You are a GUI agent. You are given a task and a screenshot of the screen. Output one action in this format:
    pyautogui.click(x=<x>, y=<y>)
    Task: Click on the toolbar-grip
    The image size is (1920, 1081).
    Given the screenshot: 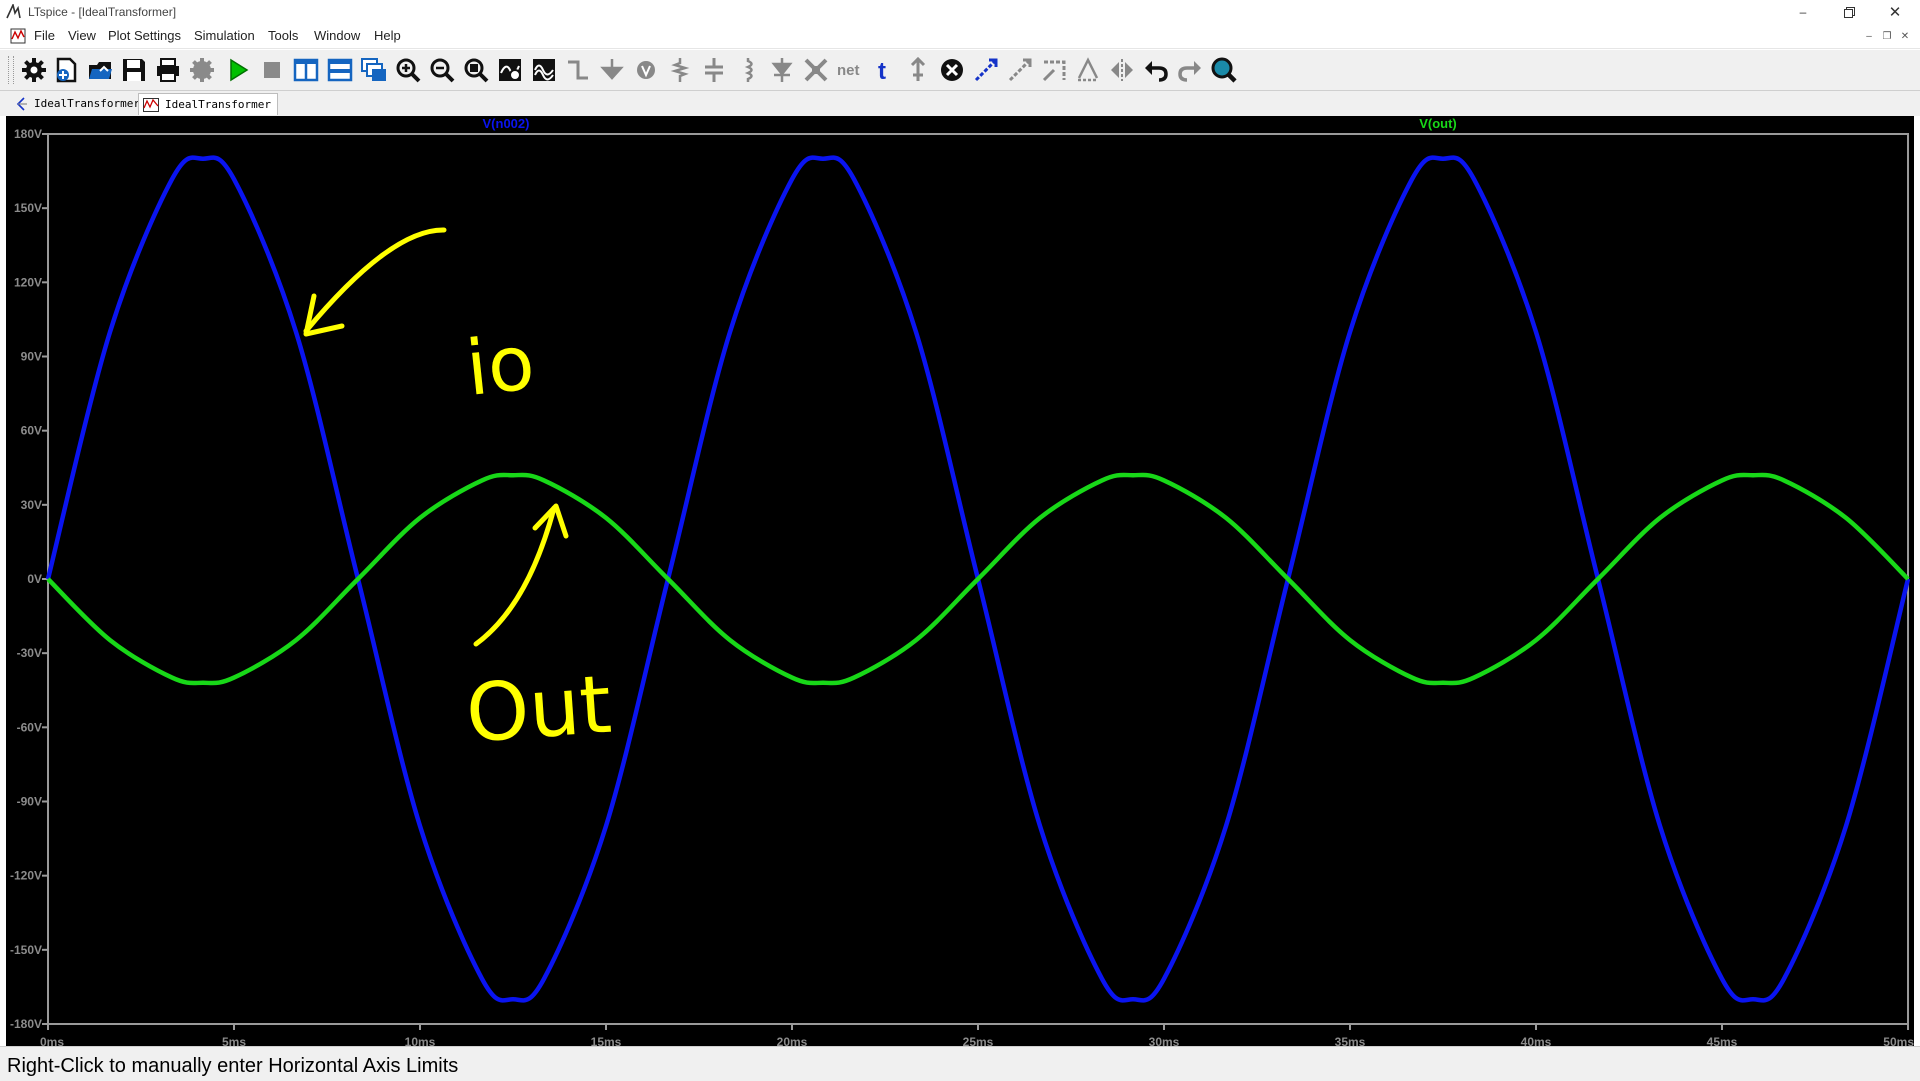 What is the action you would take?
    pyautogui.click(x=11, y=70)
    